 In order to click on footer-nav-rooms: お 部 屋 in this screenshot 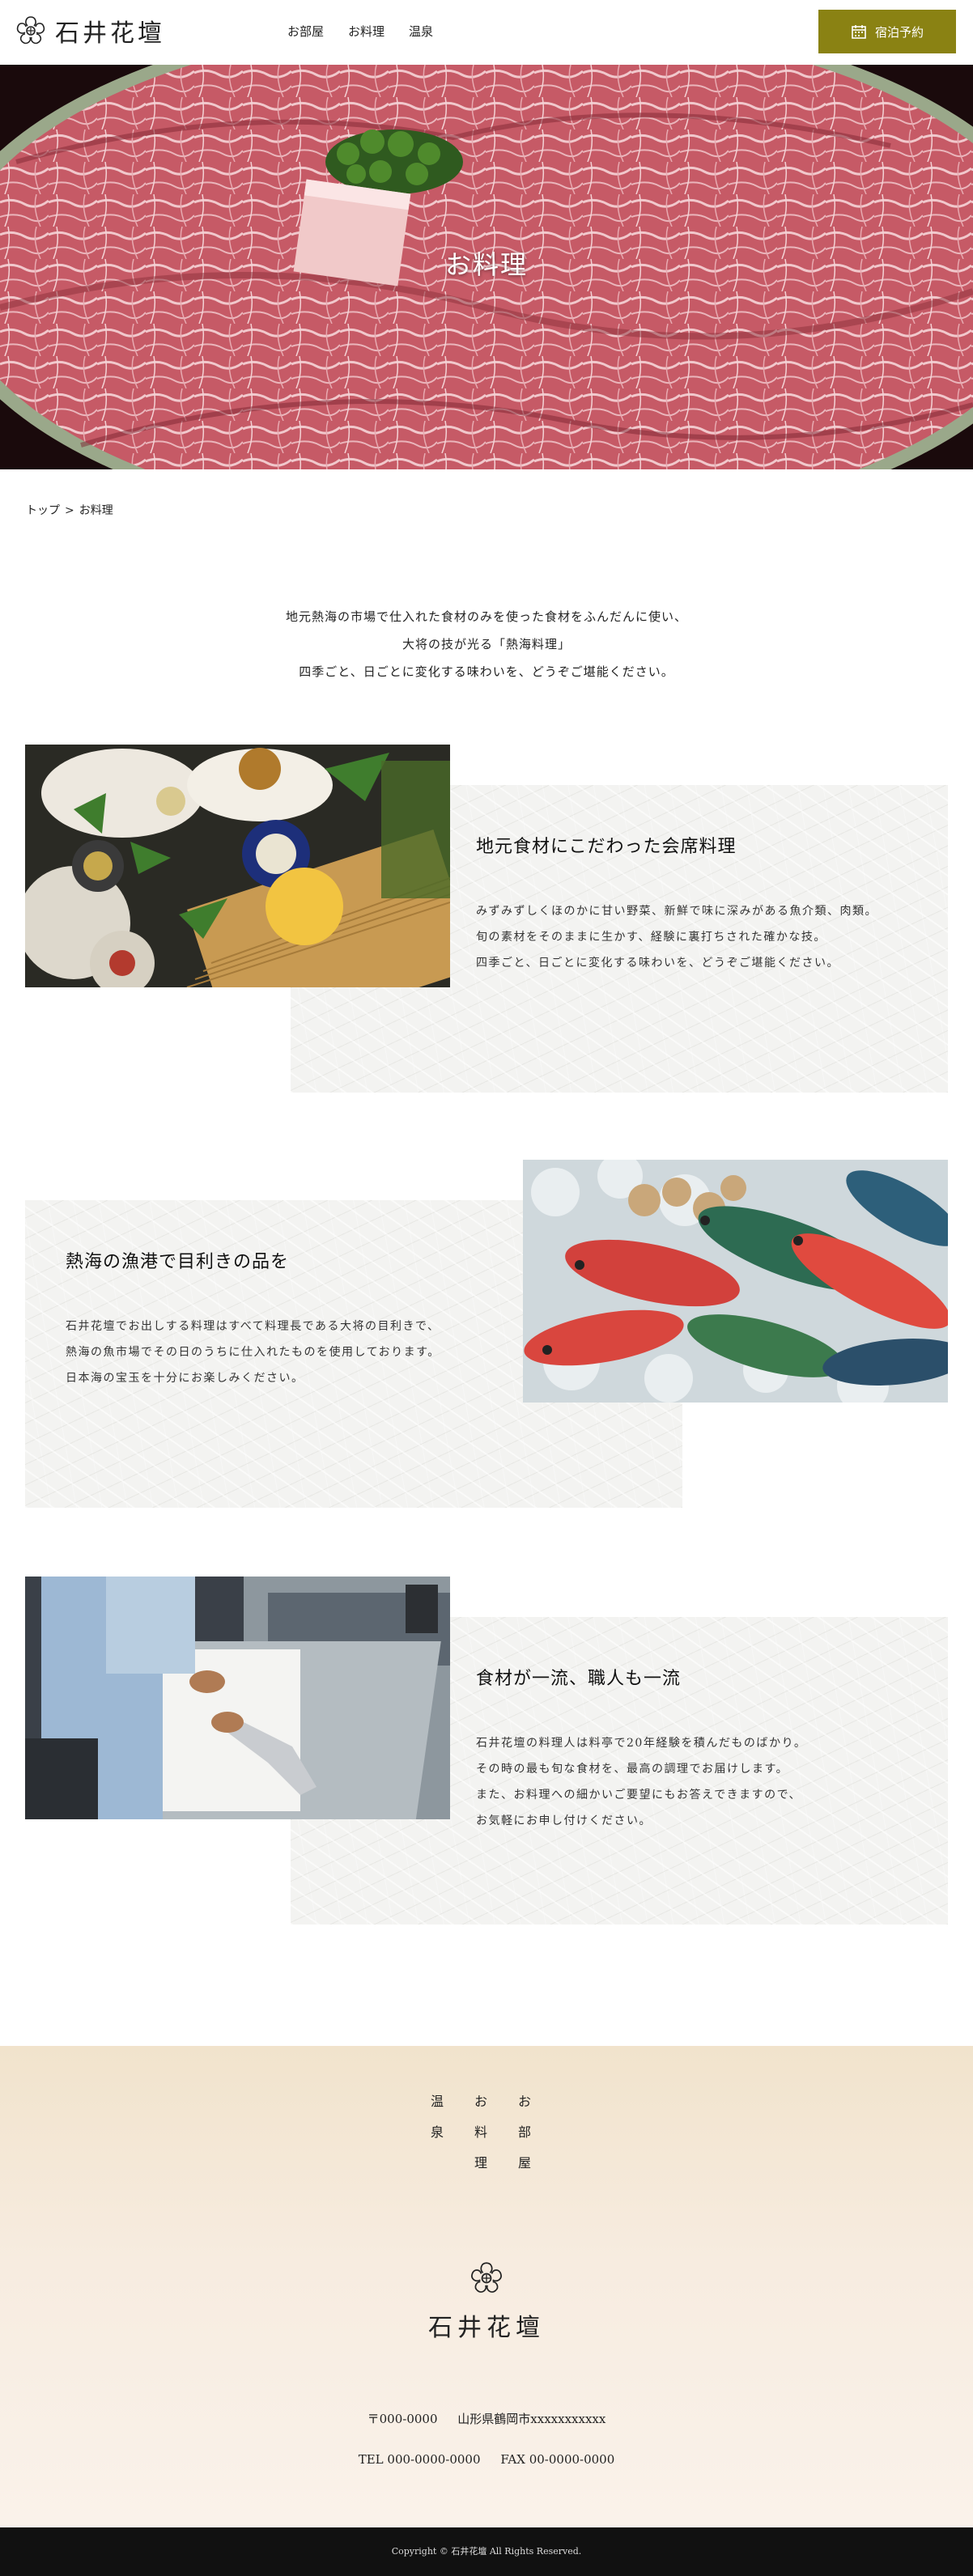, I will do `click(524, 2130)`.